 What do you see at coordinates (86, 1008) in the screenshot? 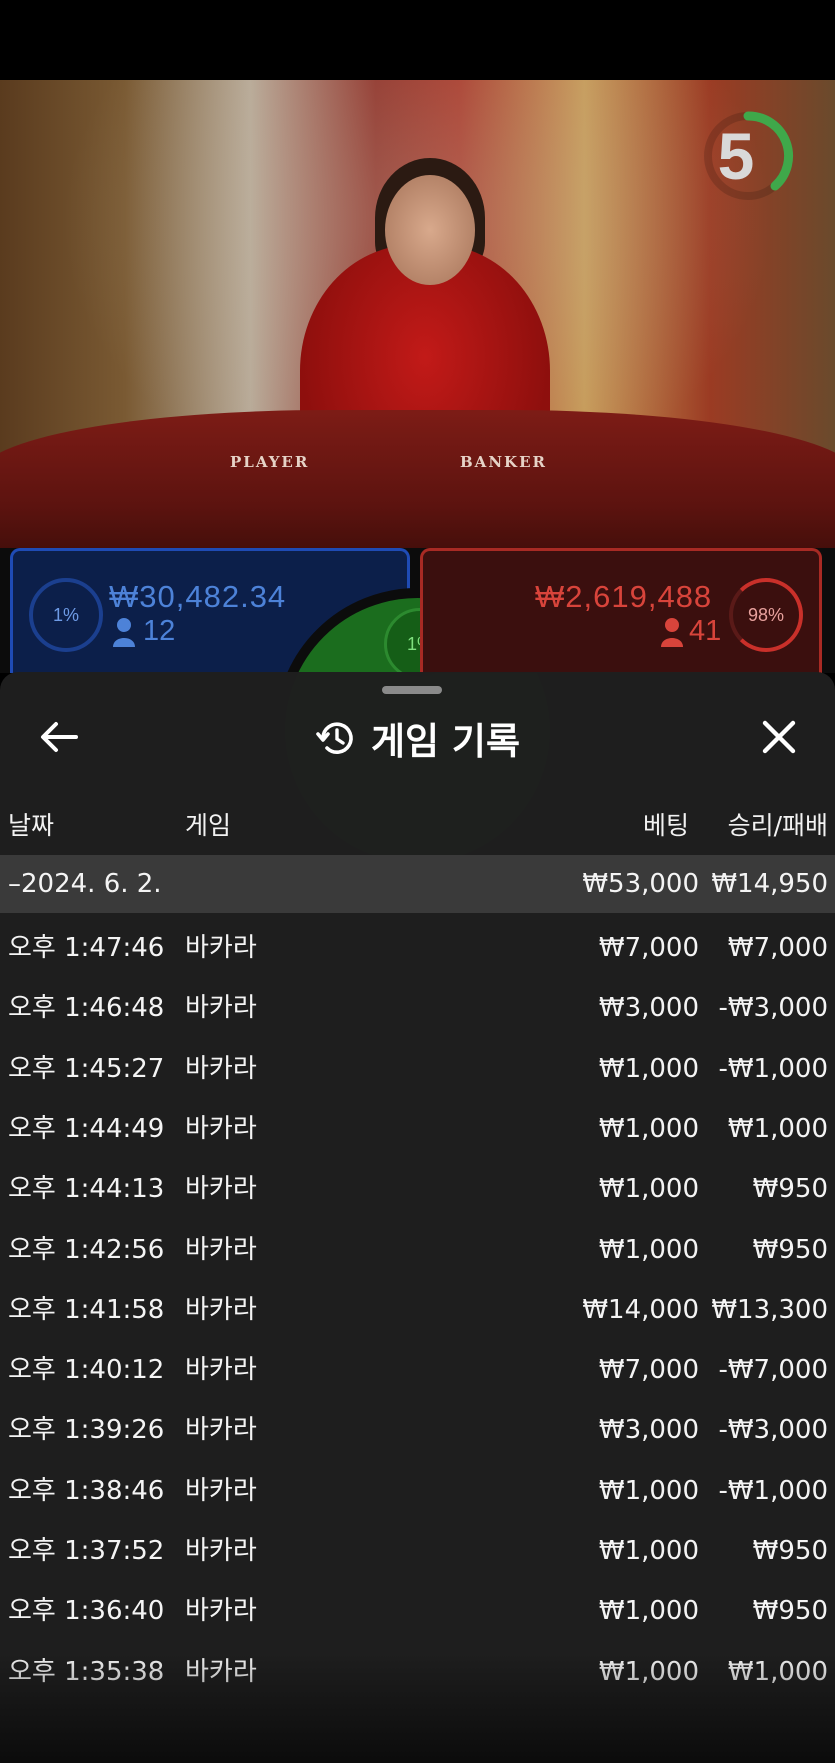
I see `row-time: 오후 1:46:48` at bounding box center [86, 1008].